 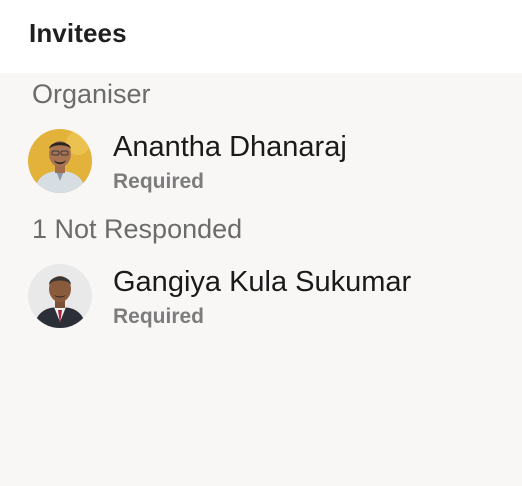 I want to click on invitee-name: Gangiya Kula Sukumar, so click(x=262, y=282).